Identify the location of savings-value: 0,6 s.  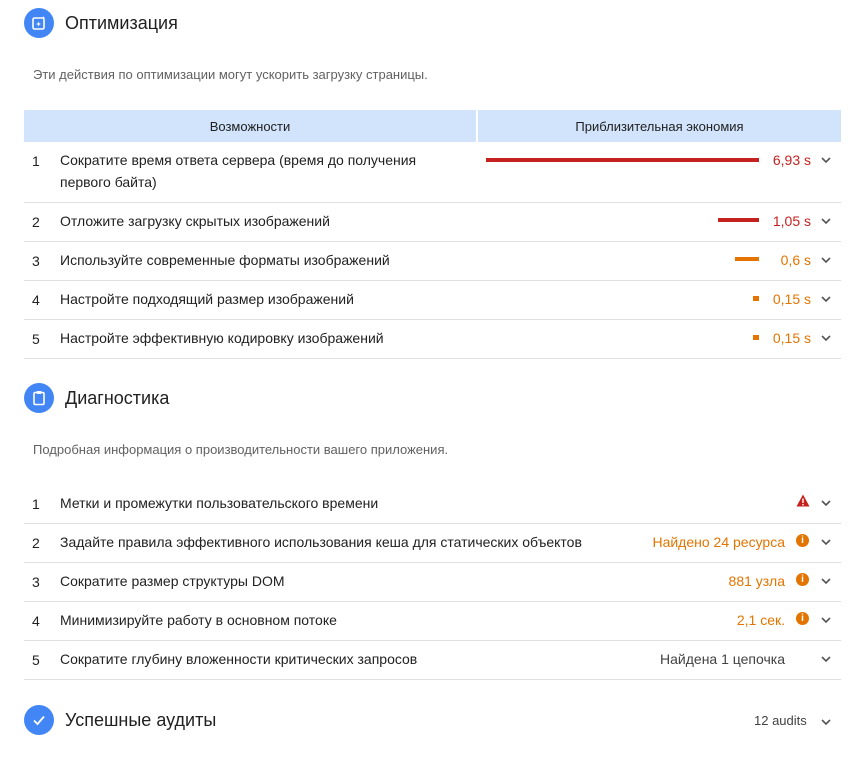
(795, 260).